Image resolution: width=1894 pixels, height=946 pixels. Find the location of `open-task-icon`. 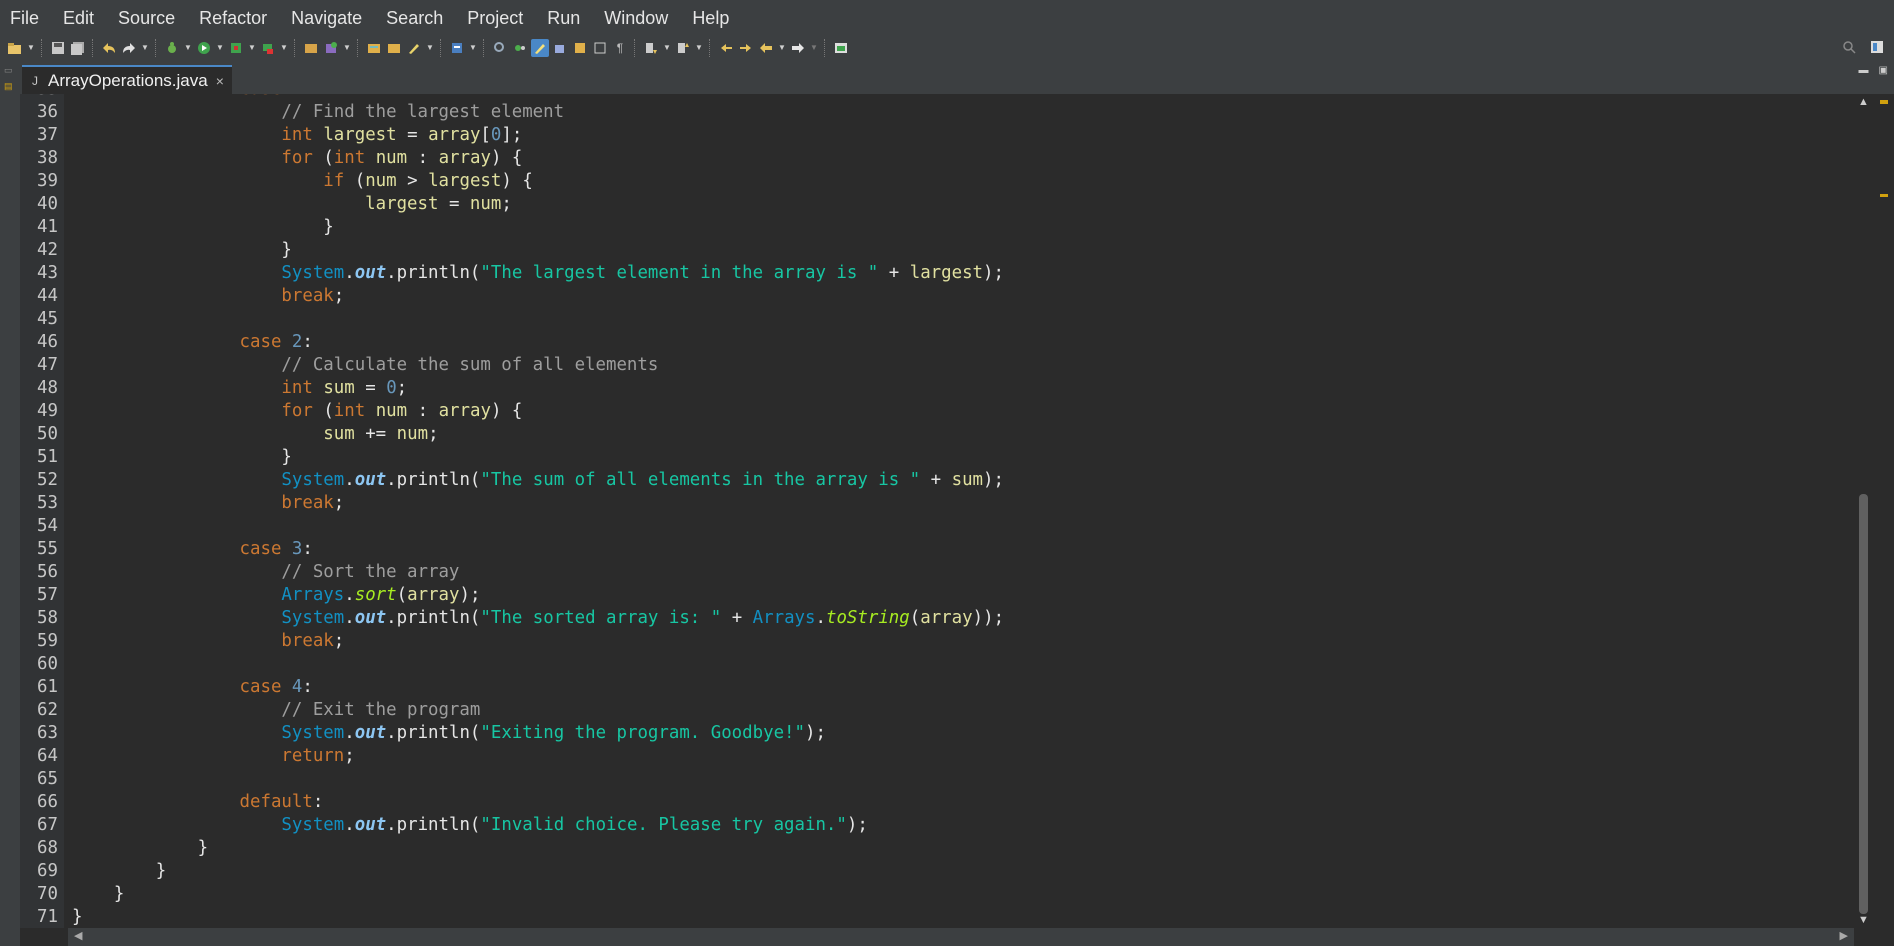

open-task-icon is located at coordinates (414, 48).